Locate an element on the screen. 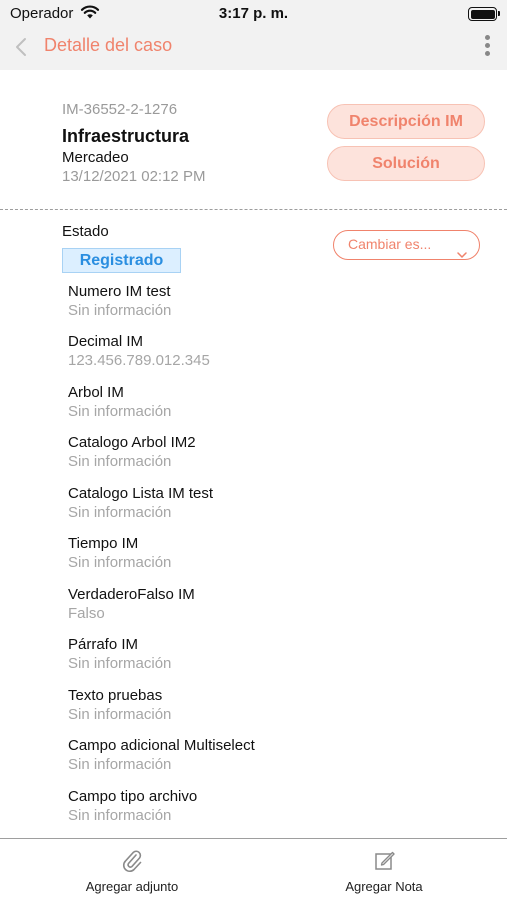 Image resolution: width=507 pixels, height=901 pixels. bottom-toolbar: Agregar adjunto Agregar Nota is located at coordinates (253, 869).